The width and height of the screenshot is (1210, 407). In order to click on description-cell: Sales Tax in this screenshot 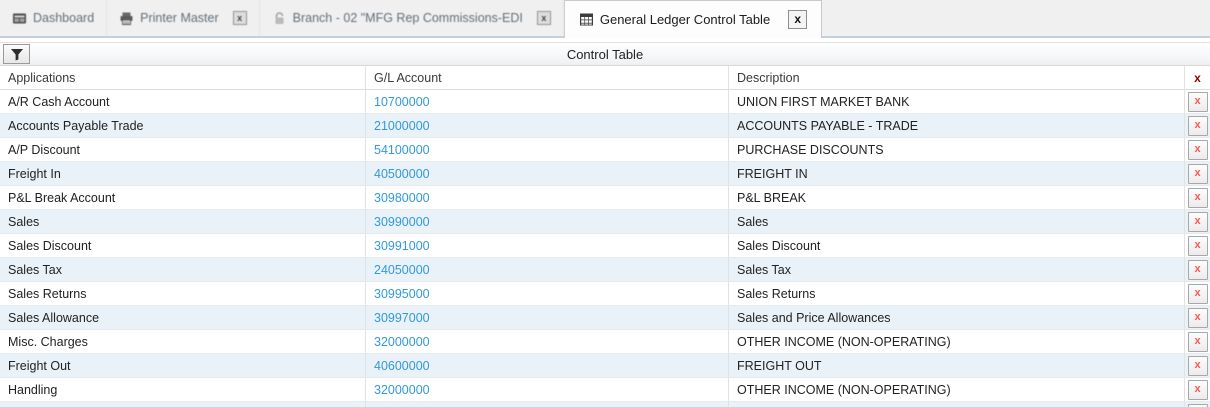, I will do `click(956, 269)`.